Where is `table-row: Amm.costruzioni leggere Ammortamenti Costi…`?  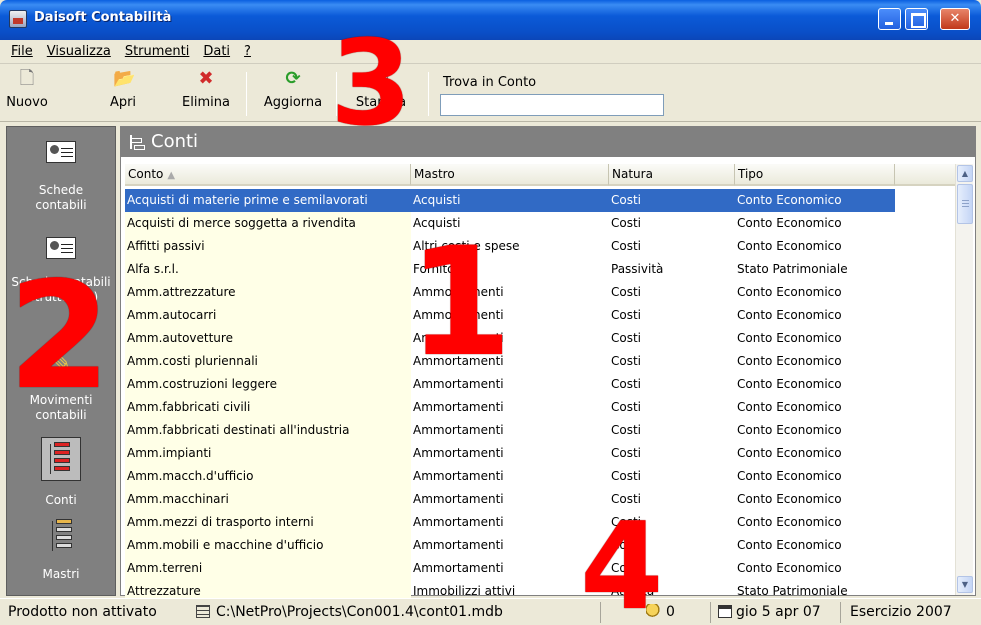
table-row: Amm.costruzioni leggere Ammortamenti Costi… is located at coordinates (553, 384).